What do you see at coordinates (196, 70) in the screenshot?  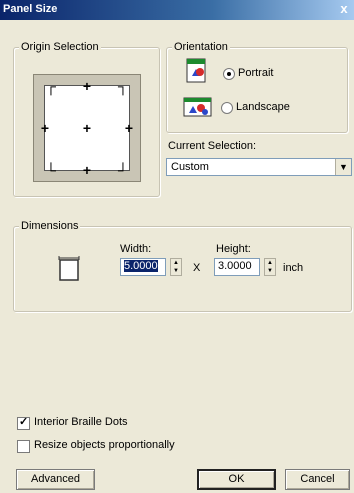 I see `portrait-icon` at bounding box center [196, 70].